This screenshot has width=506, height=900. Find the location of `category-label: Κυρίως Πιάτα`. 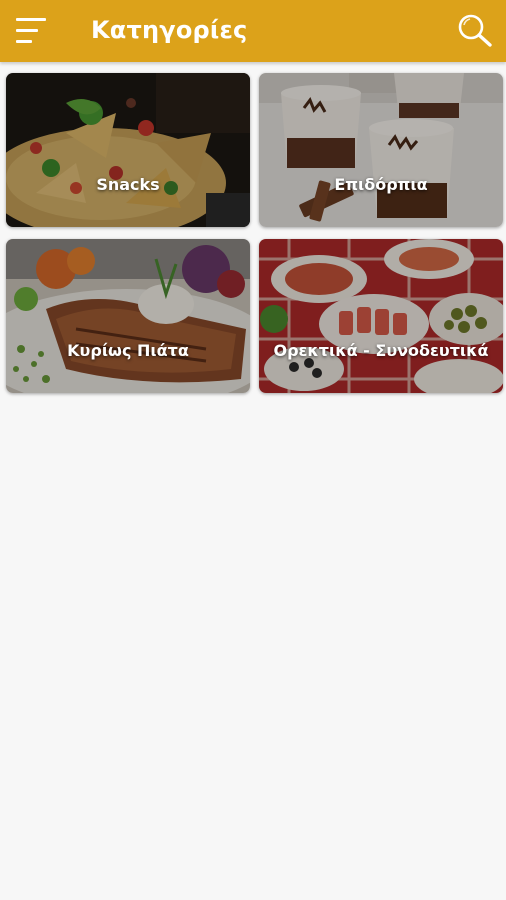

category-label: Κυρίως Πιάτα is located at coordinates (128, 350).